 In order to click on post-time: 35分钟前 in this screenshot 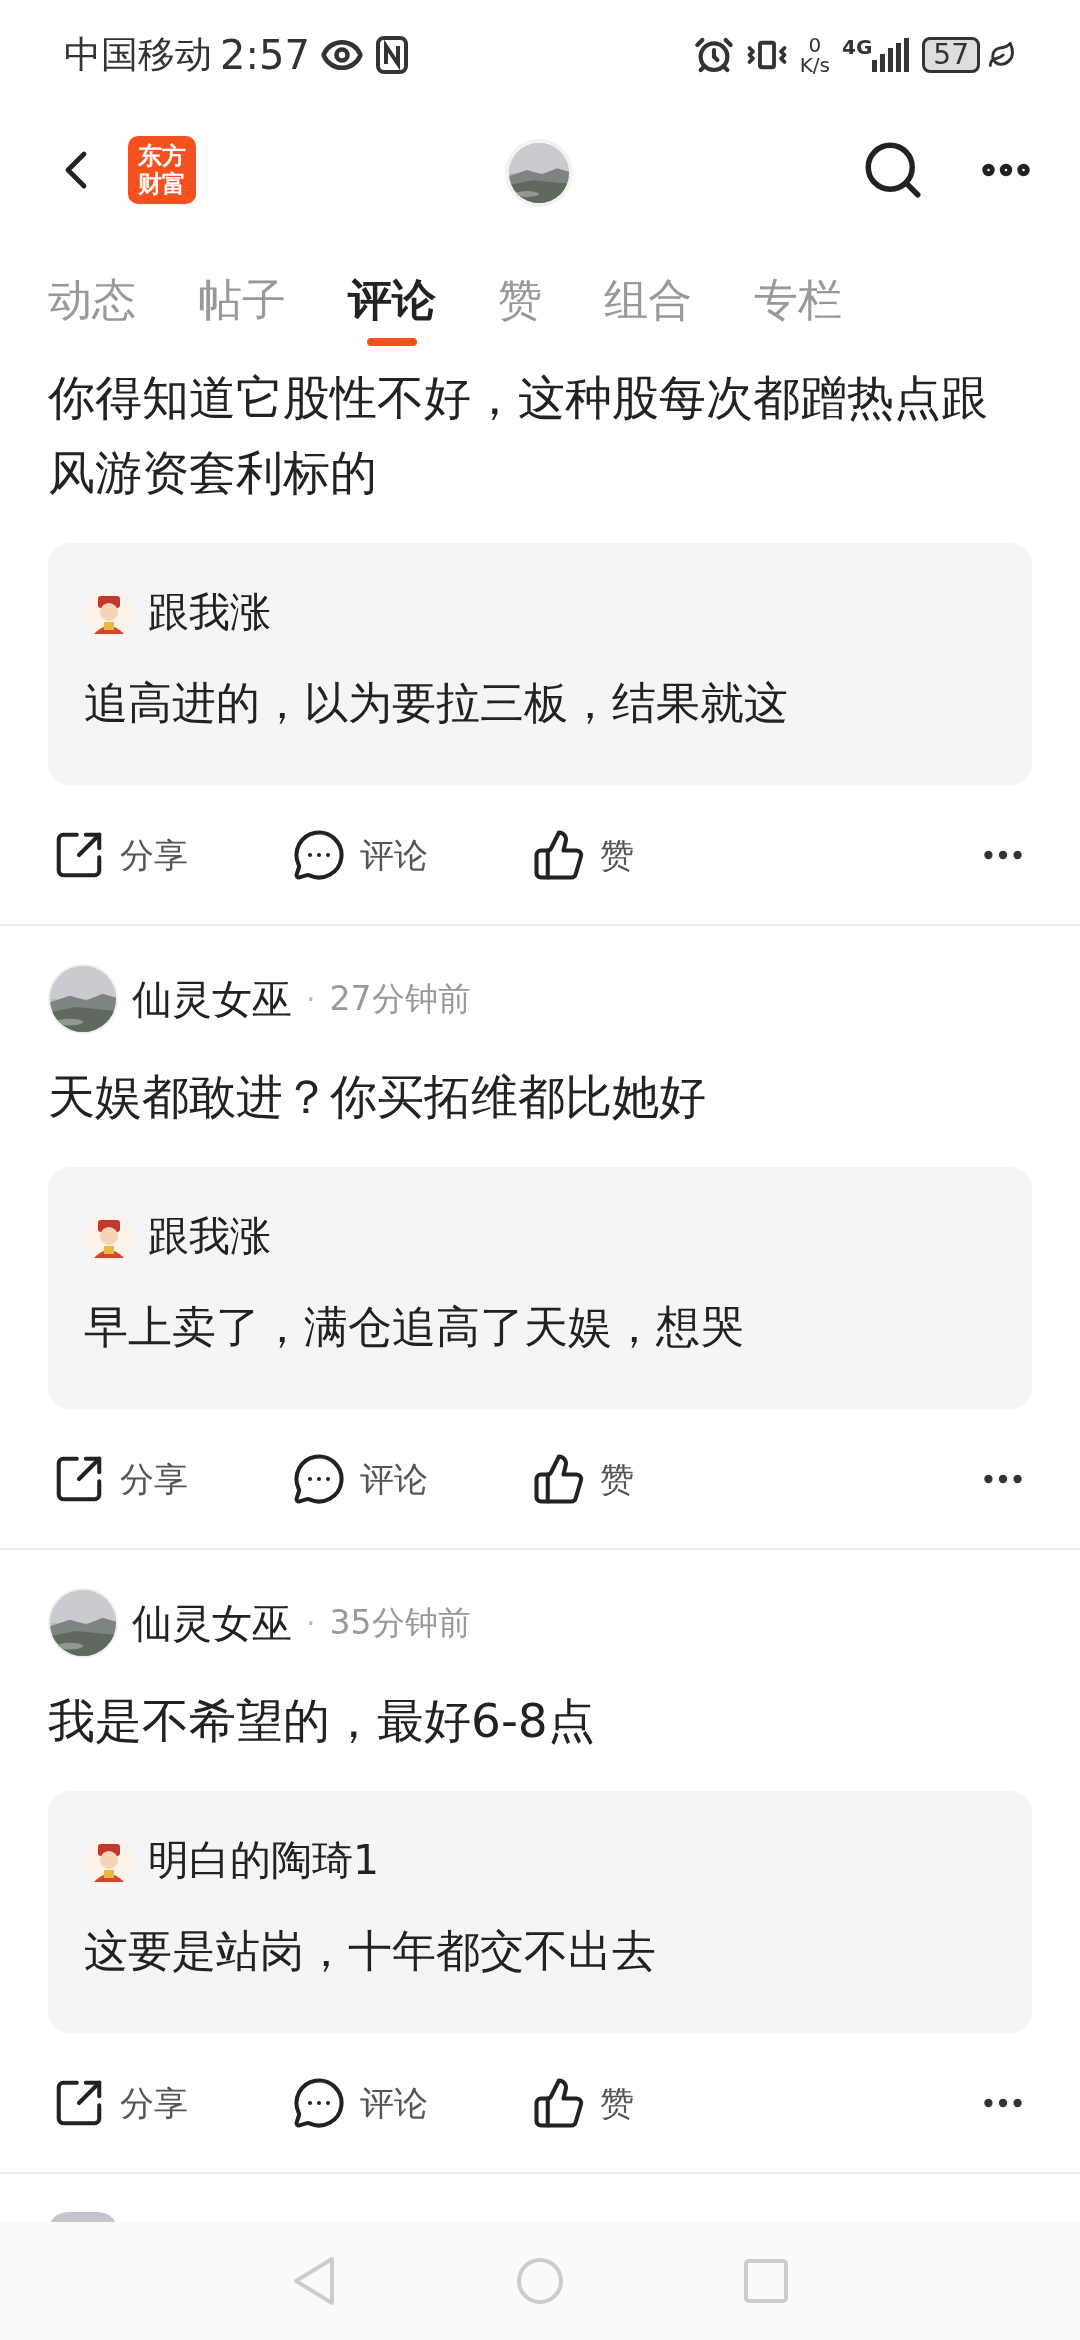, I will do `click(400, 1623)`.